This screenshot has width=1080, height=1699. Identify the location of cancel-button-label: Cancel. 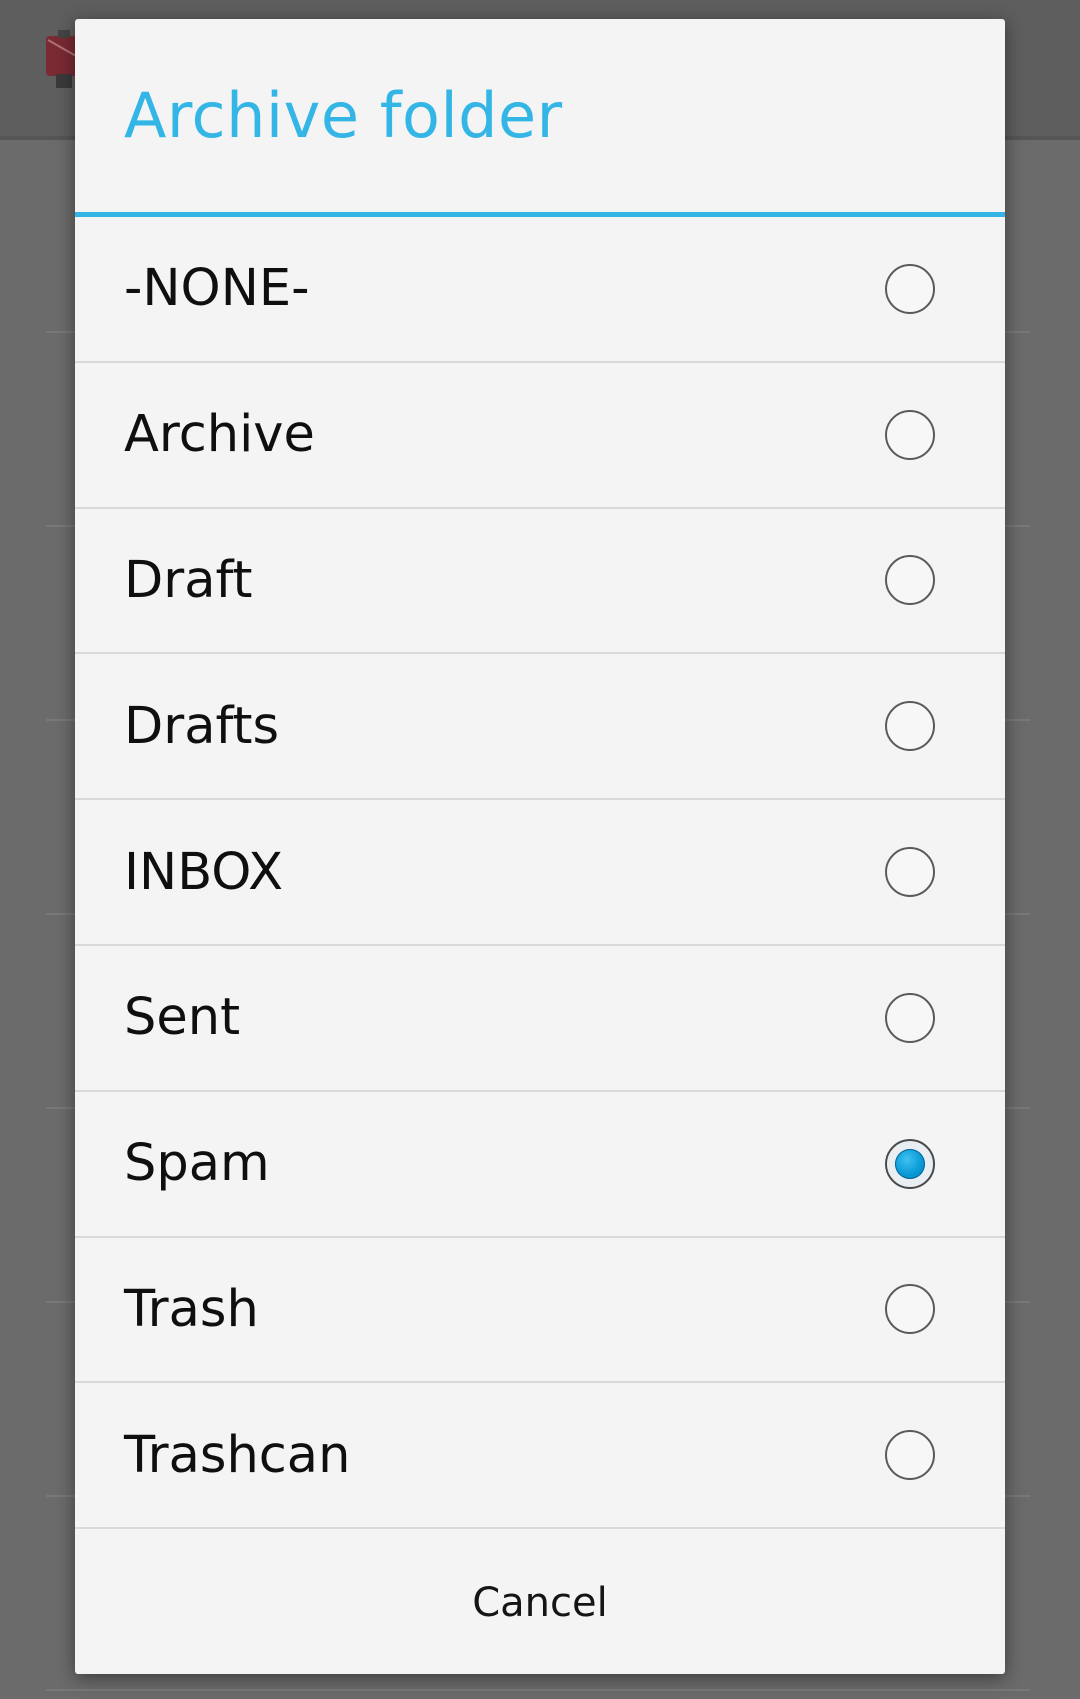
(540, 1603).